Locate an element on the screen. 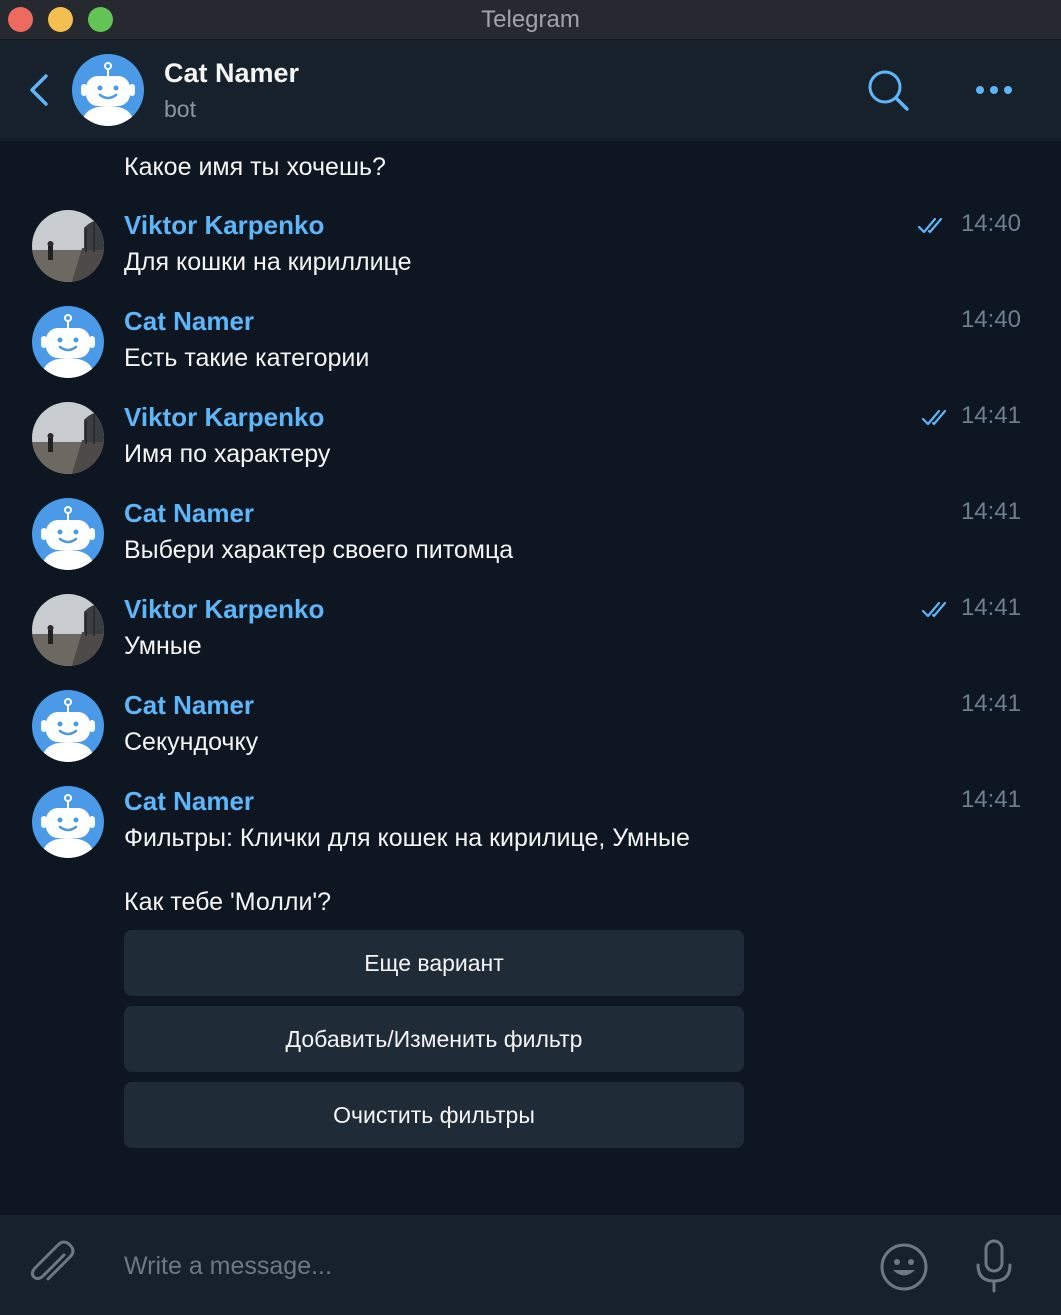 The image size is (1061, 1315). emoji-button is located at coordinates (904, 1267).